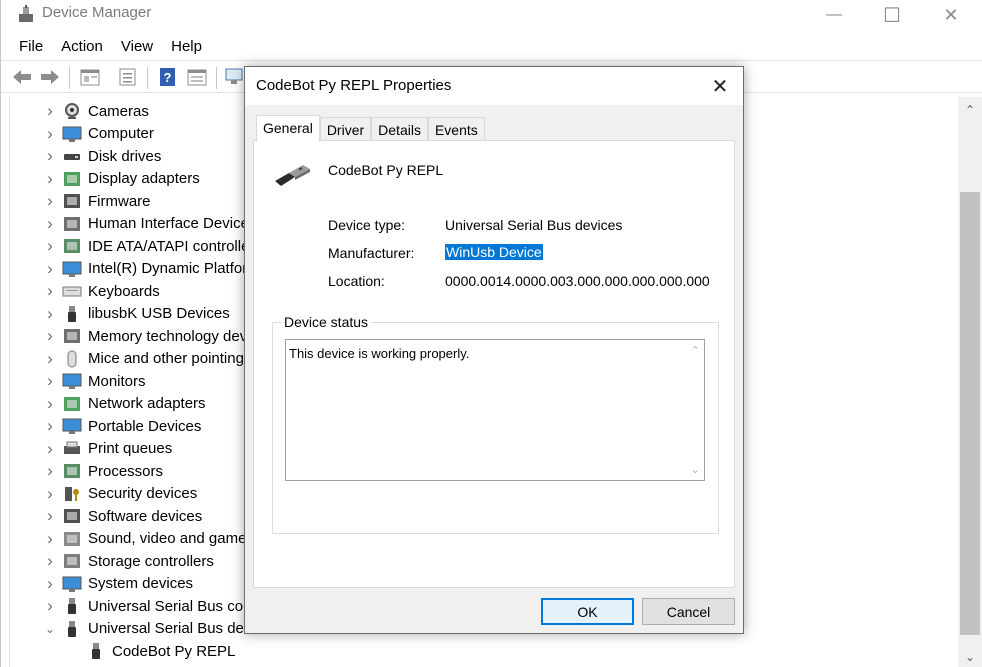 The image size is (982, 667). Describe the element at coordinates (72, 134) in the screenshot. I see `computer-icon` at that location.